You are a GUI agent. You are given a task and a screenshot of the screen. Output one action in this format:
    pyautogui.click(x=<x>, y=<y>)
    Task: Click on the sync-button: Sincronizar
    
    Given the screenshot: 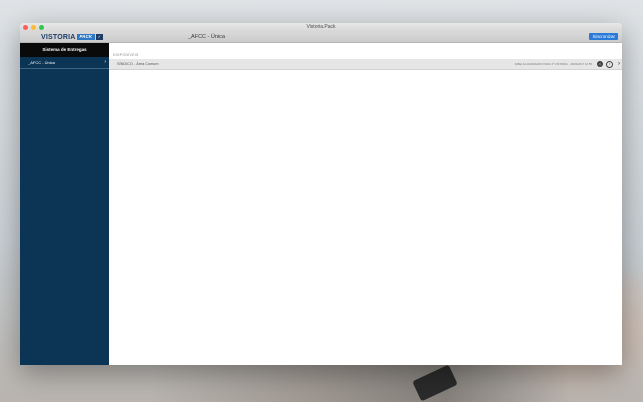 What is the action you would take?
    pyautogui.click(x=603, y=36)
    